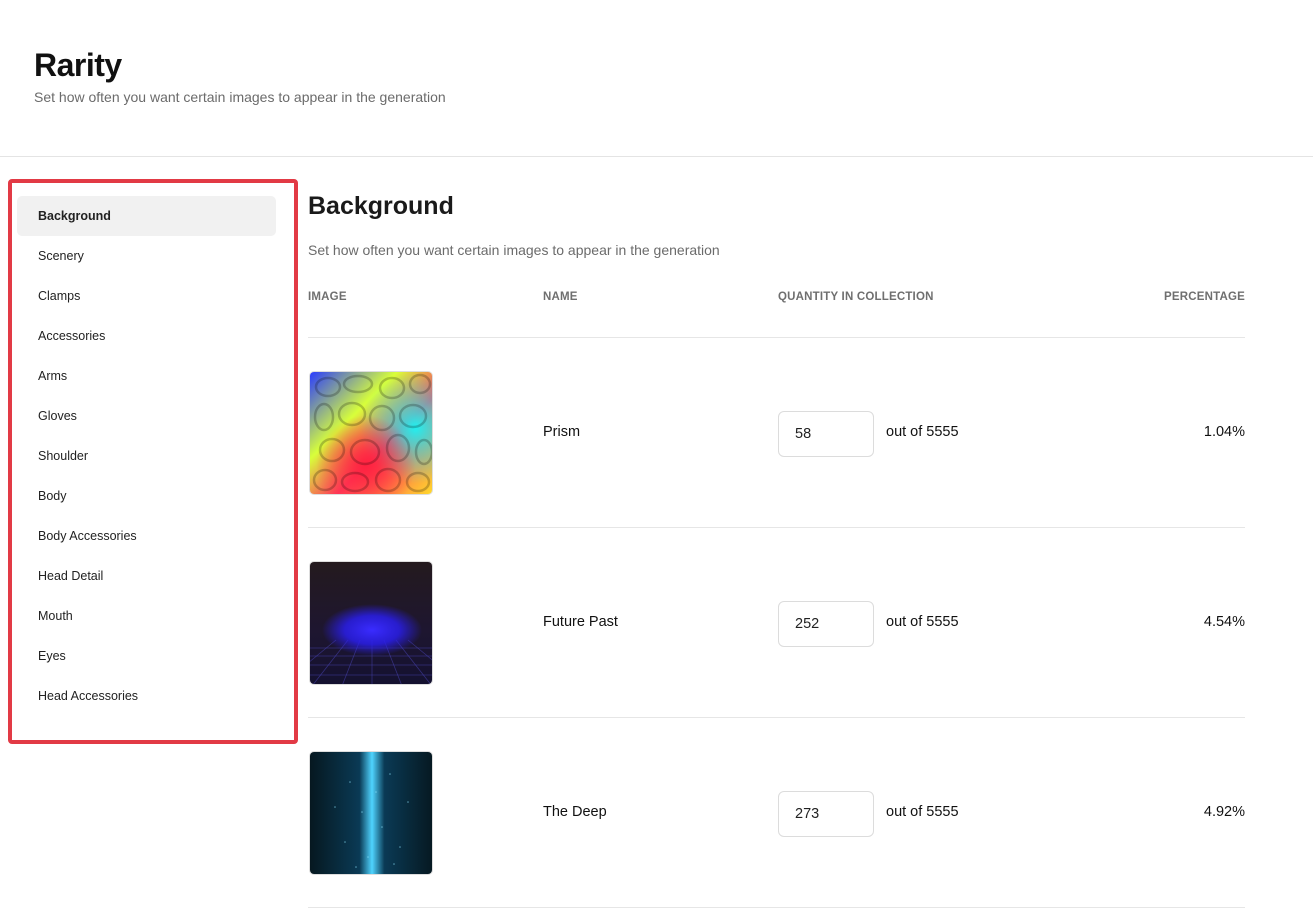  What do you see at coordinates (371, 623) in the screenshot?
I see `future-past-thumbnail` at bounding box center [371, 623].